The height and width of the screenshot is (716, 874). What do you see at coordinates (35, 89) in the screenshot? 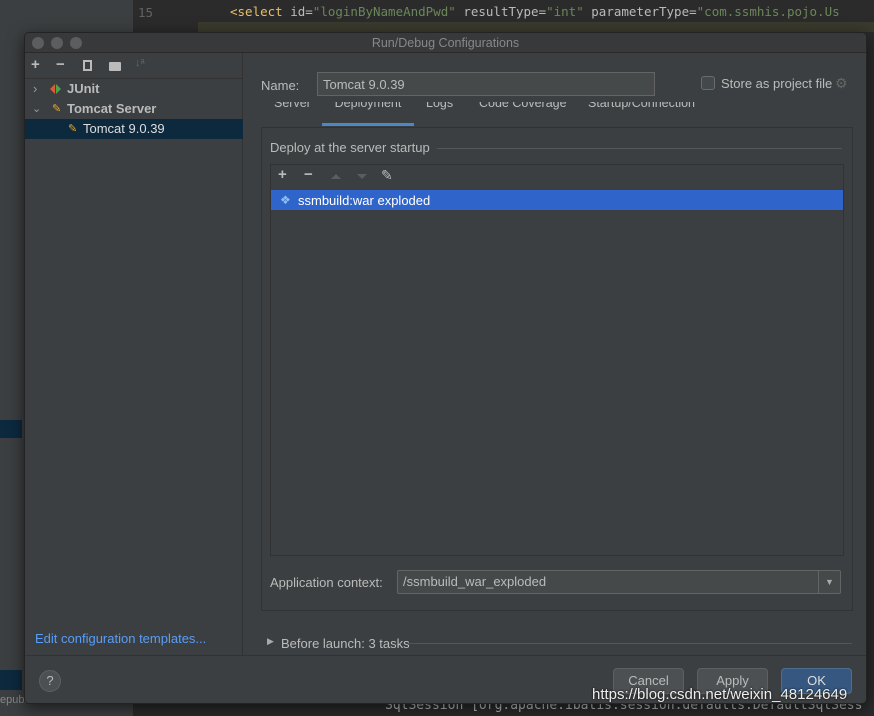
I see `chevron-right-icon: ›` at bounding box center [35, 89].